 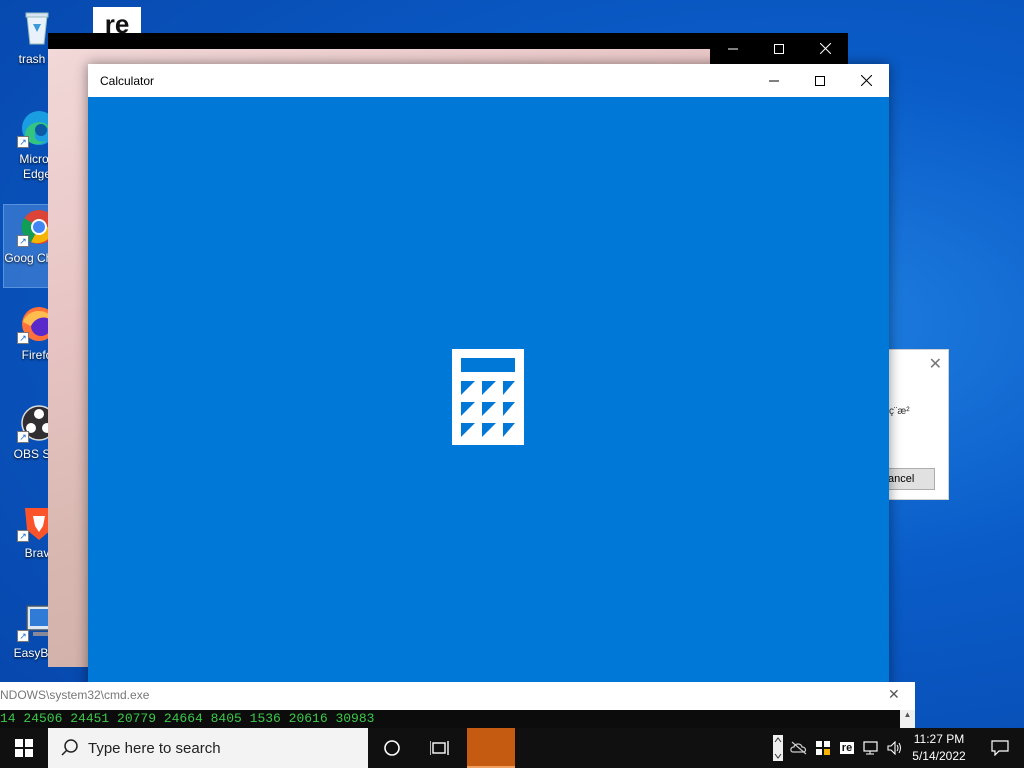 I want to click on re-tray-icon: re, so click(x=847, y=748).